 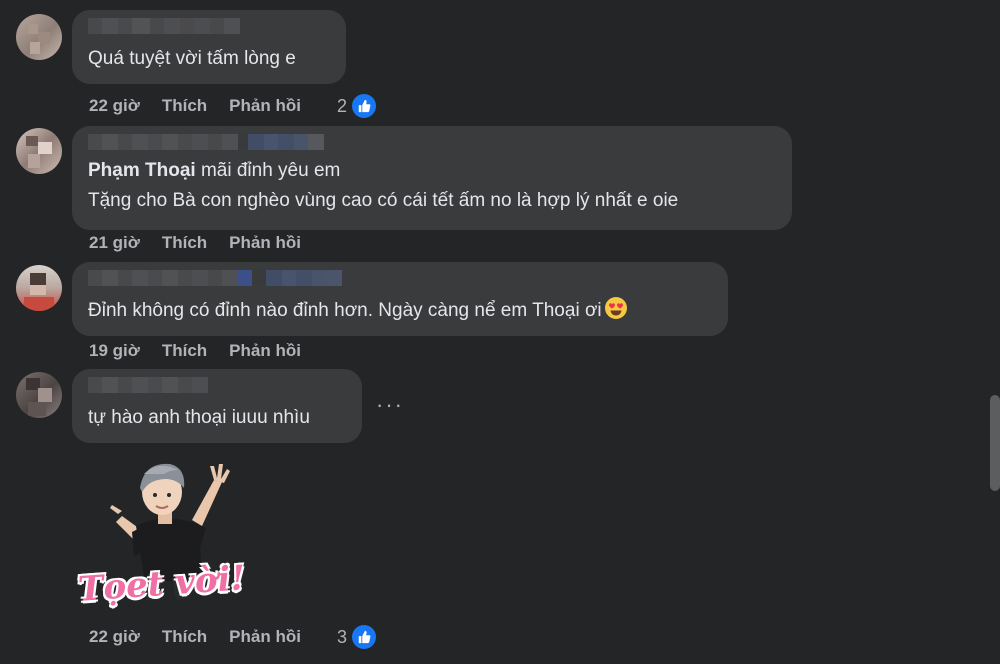 What do you see at coordinates (432, 171) in the screenshot?
I see `comment-text: Phạm Thoại mãi đỉnh yêu em` at bounding box center [432, 171].